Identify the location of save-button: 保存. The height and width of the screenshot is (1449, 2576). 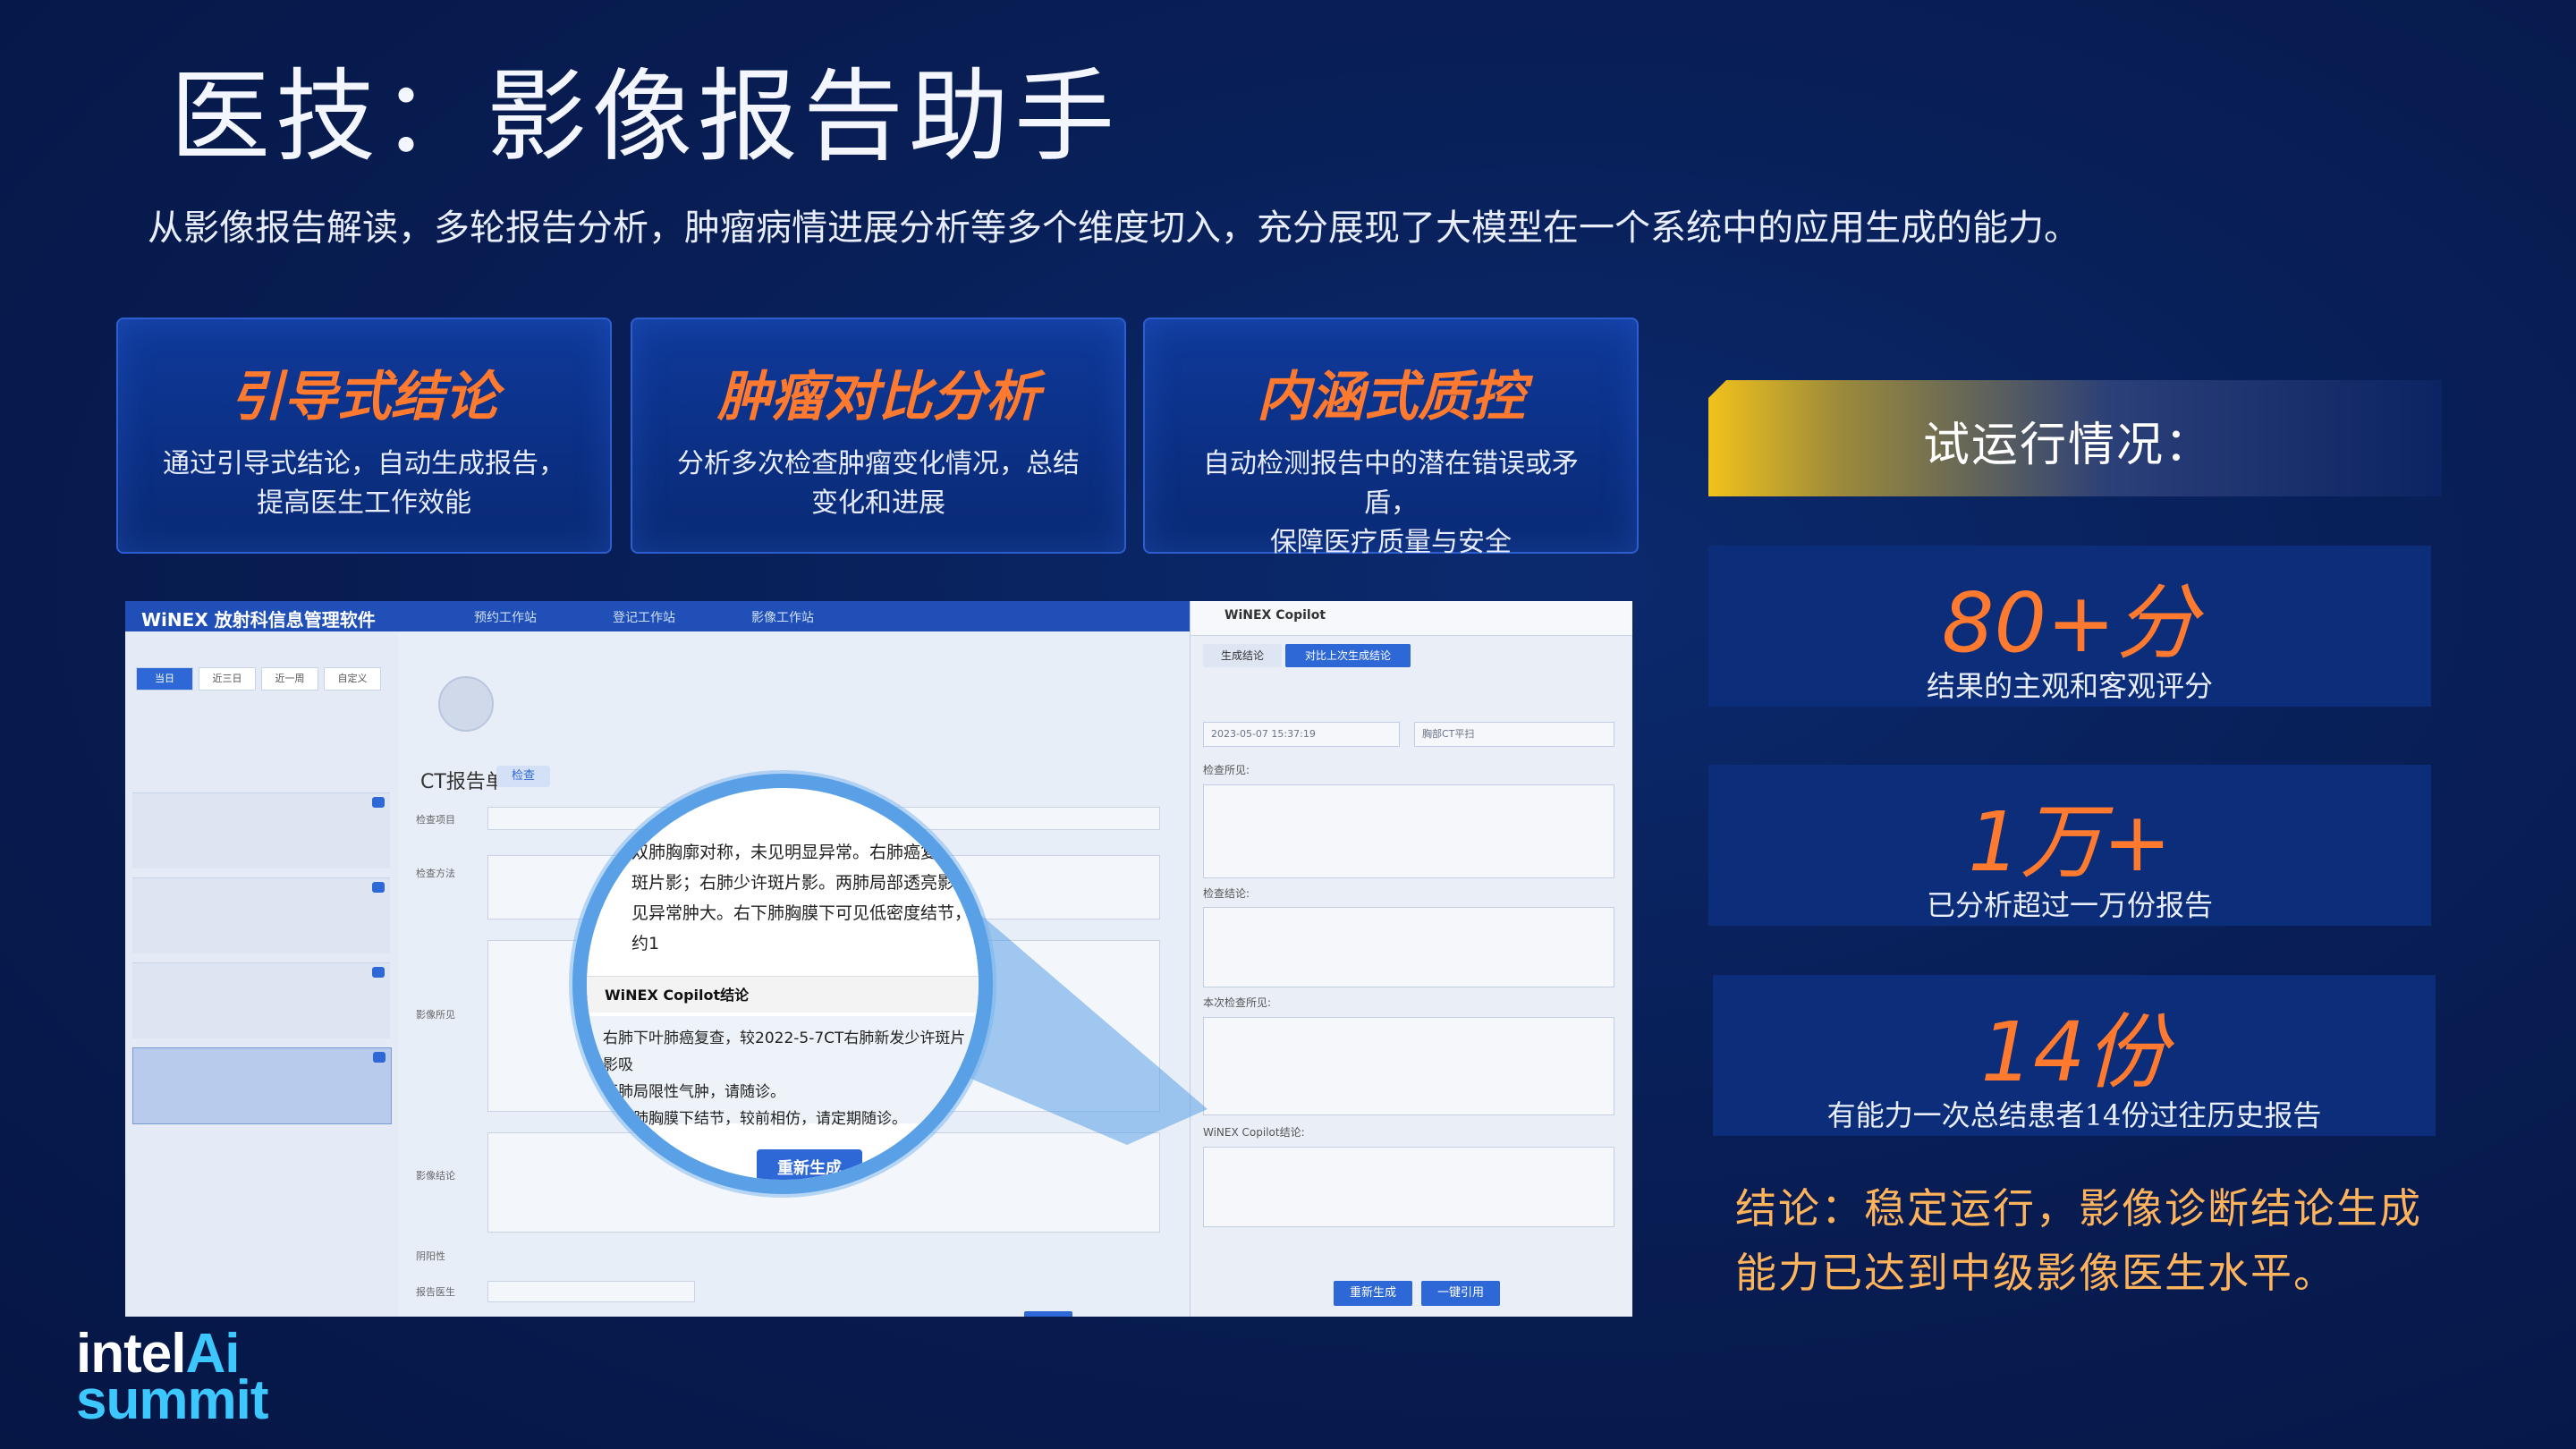
(1048, 1314).